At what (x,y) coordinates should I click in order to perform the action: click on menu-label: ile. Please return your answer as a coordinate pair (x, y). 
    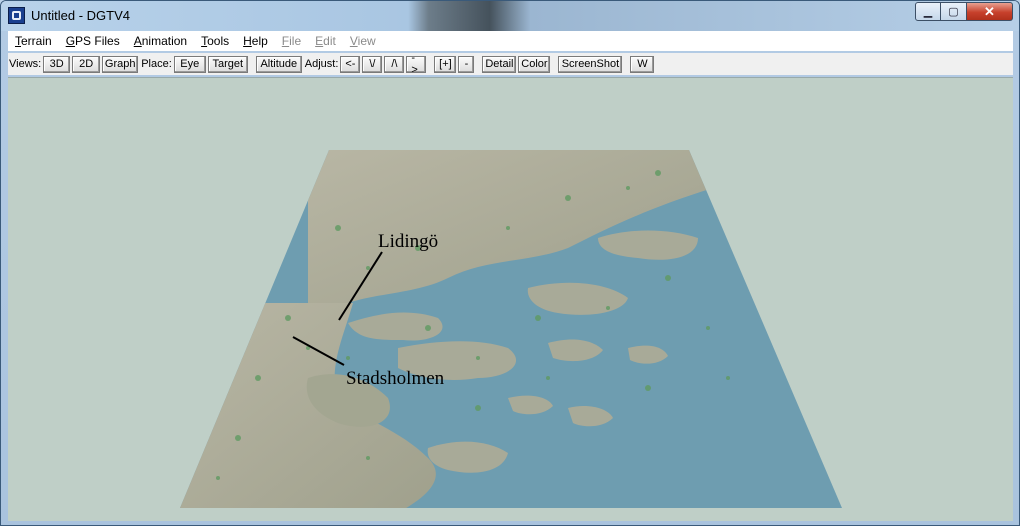
    Looking at the image, I should click on (295, 41).